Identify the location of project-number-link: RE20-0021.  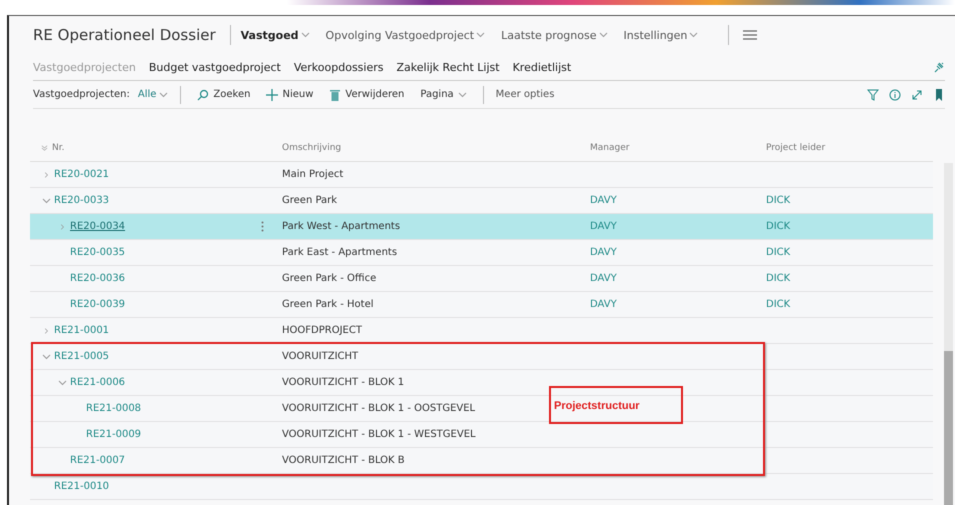
(82, 174).